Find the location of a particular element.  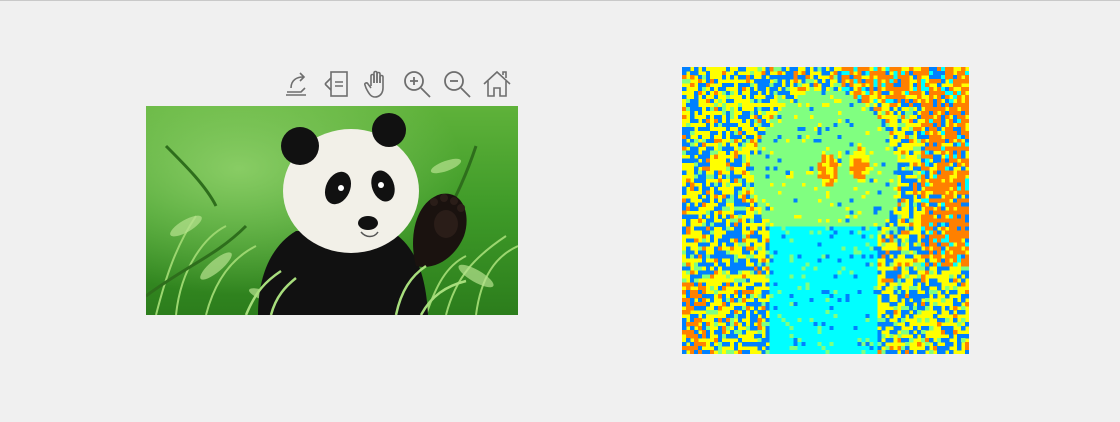

zoom-in-button is located at coordinates (417, 84).